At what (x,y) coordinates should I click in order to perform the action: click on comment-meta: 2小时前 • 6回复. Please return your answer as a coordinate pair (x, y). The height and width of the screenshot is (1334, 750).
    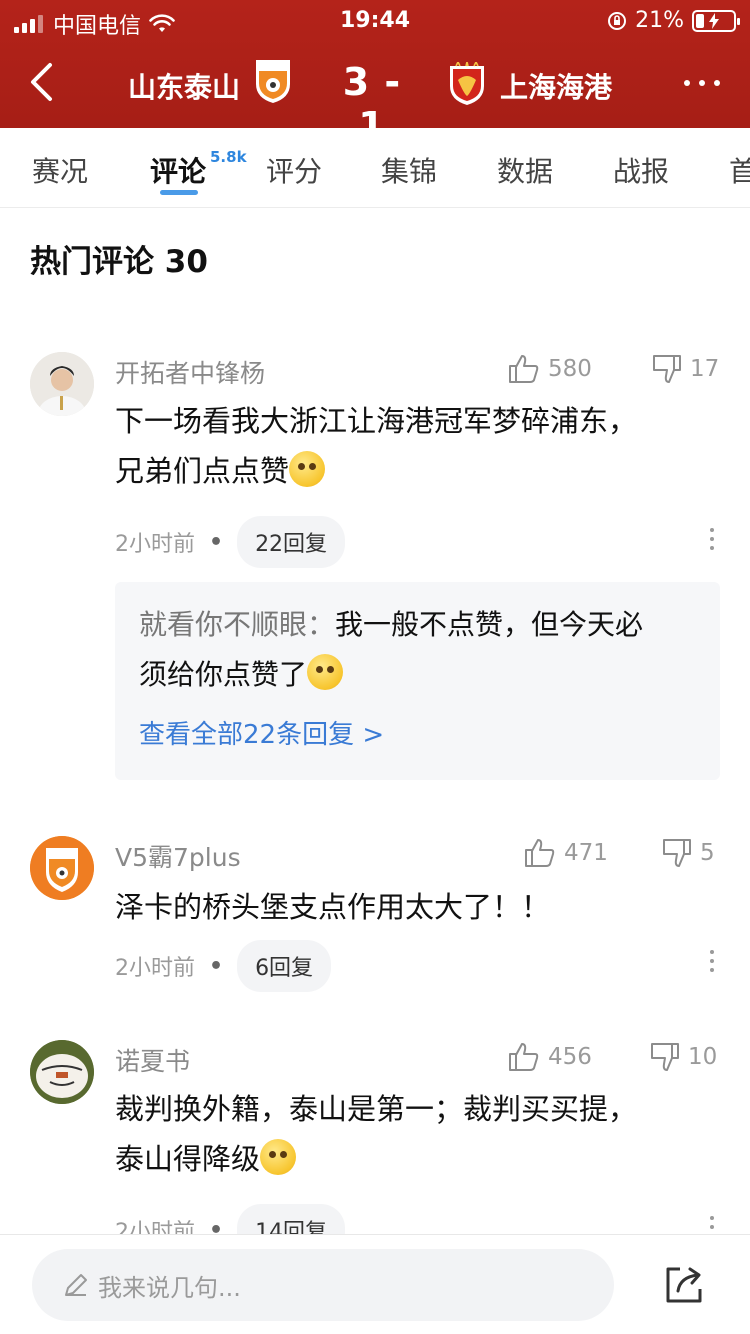
    Looking at the image, I should click on (223, 966).